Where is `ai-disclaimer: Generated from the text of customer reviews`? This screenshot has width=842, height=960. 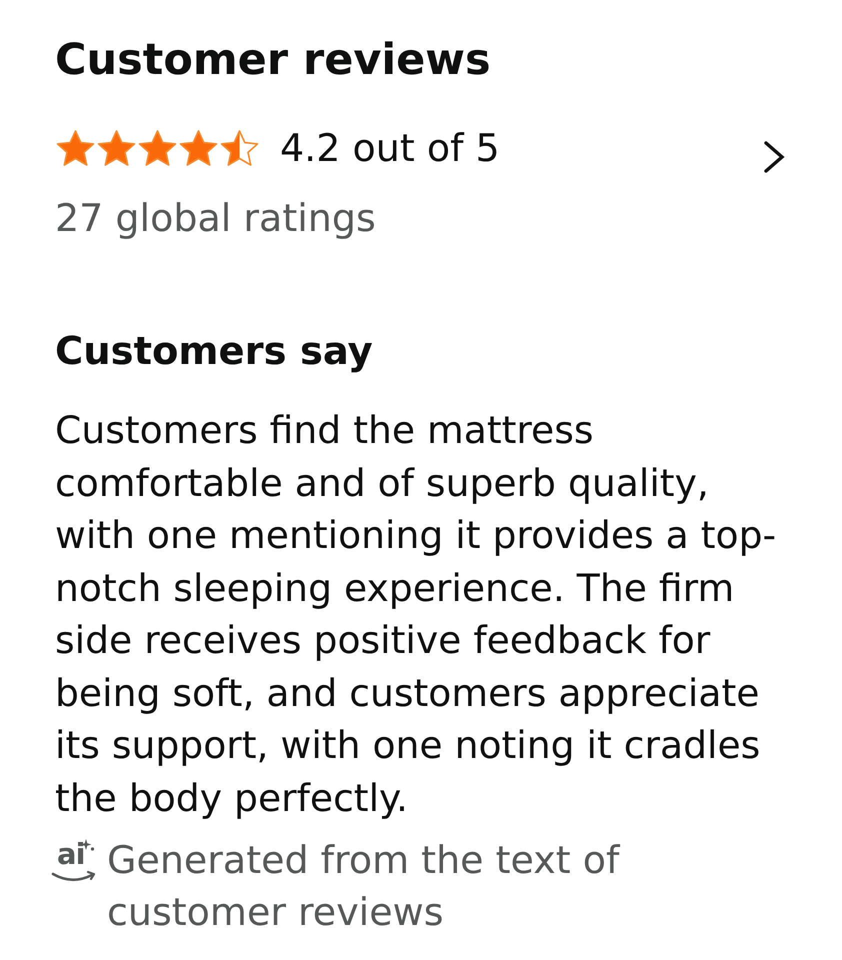 ai-disclaimer: Generated from the text of customer reviews is located at coordinates (364, 886).